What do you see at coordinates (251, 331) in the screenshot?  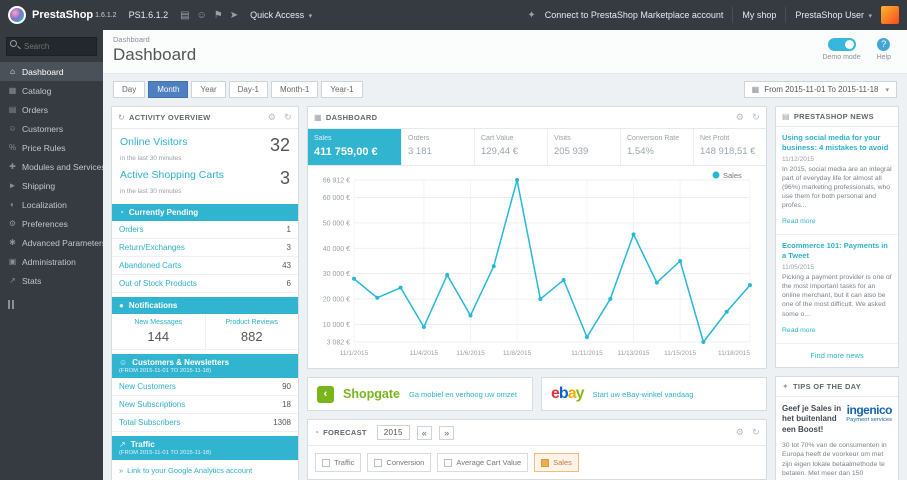 I see `product-reviews-cell: Product Reviews 882` at bounding box center [251, 331].